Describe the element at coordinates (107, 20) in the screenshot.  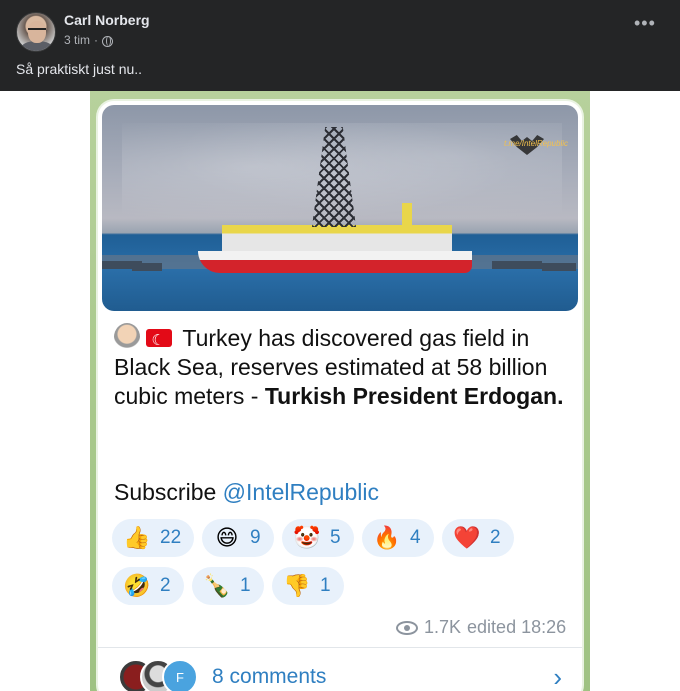
I see `author-name: Carl Norberg` at that location.